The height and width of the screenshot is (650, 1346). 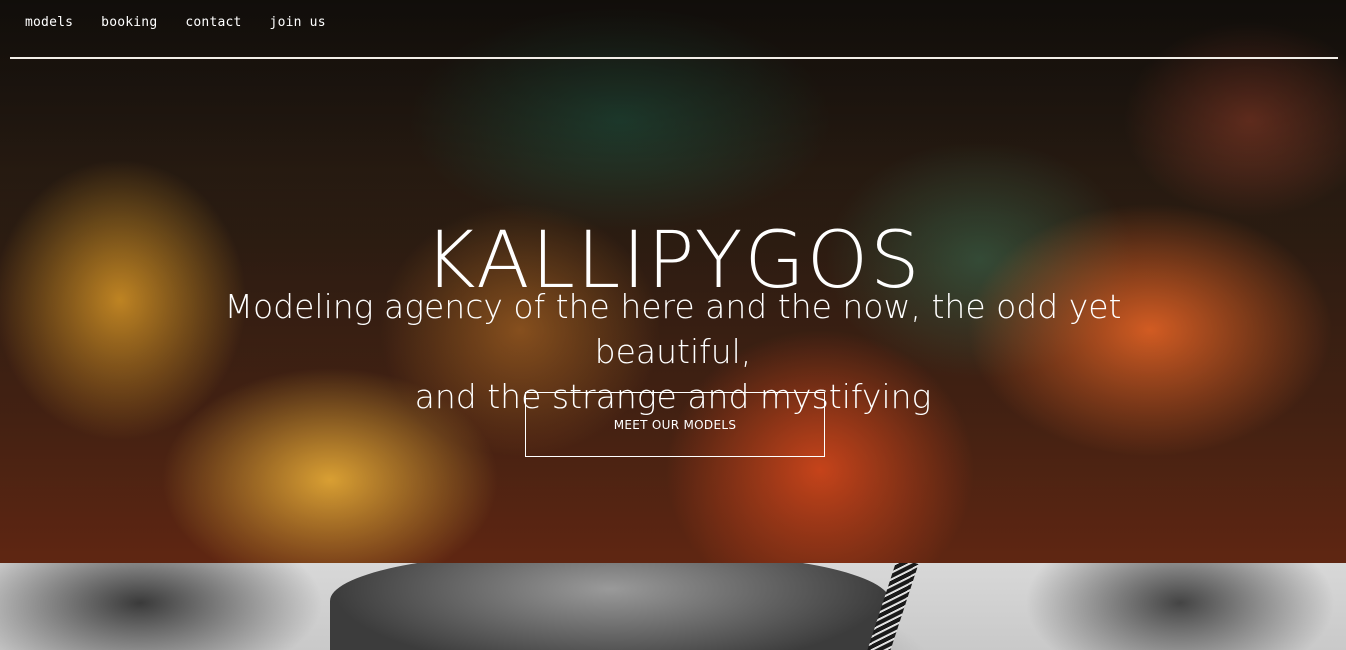 I want to click on nav-link-join-us: join us, so click(x=298, y=22).